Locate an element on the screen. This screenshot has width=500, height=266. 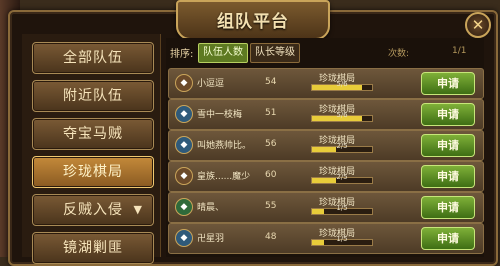
menu-item-label: 珍珑棋局 is located at coordinates (93, 172).